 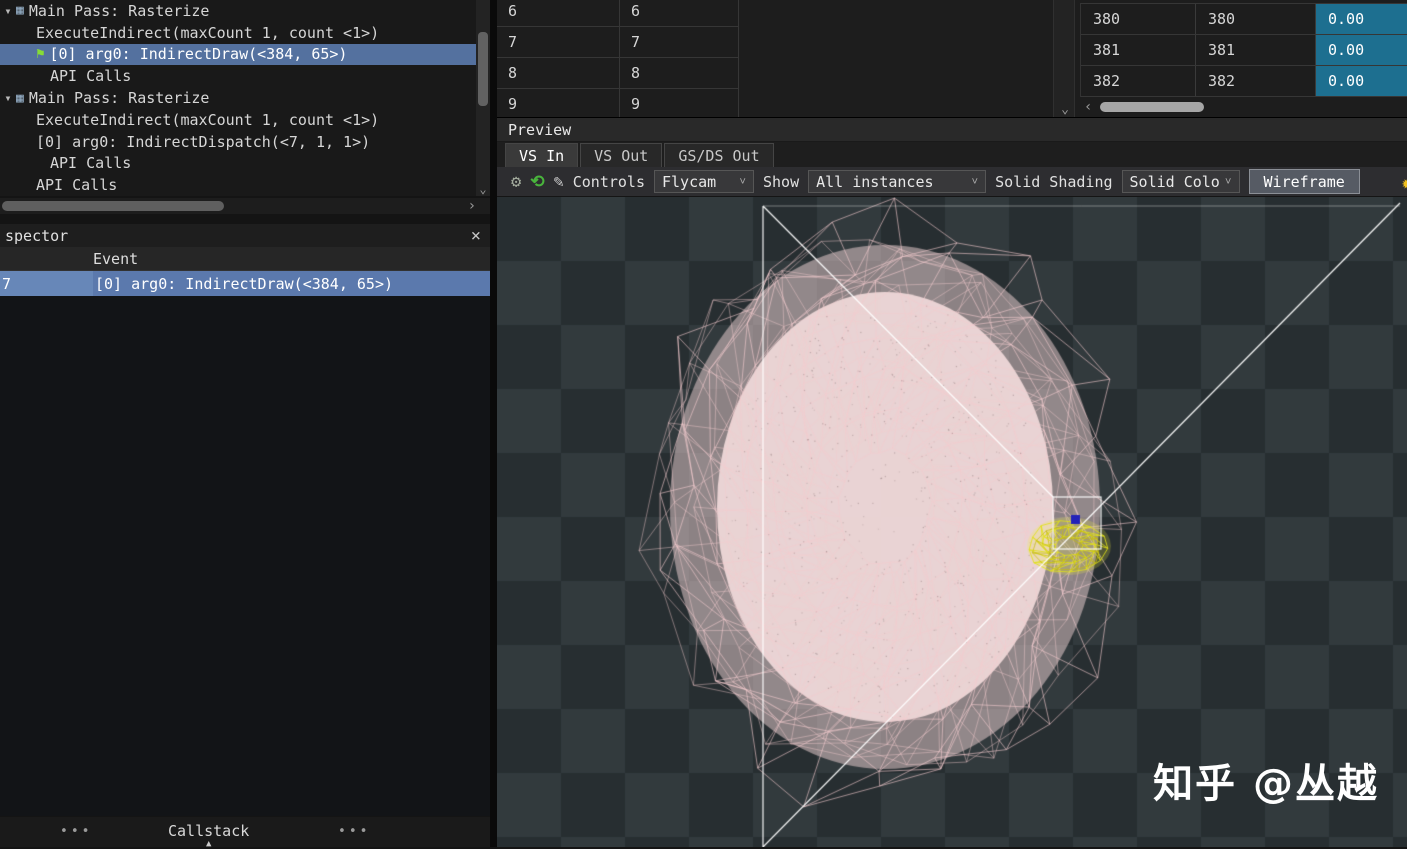 What do you see at coordinates (40, 54) in the screenshot?
I see `current-event-flag-icon: ⚑` at bounding box center [40, 54].